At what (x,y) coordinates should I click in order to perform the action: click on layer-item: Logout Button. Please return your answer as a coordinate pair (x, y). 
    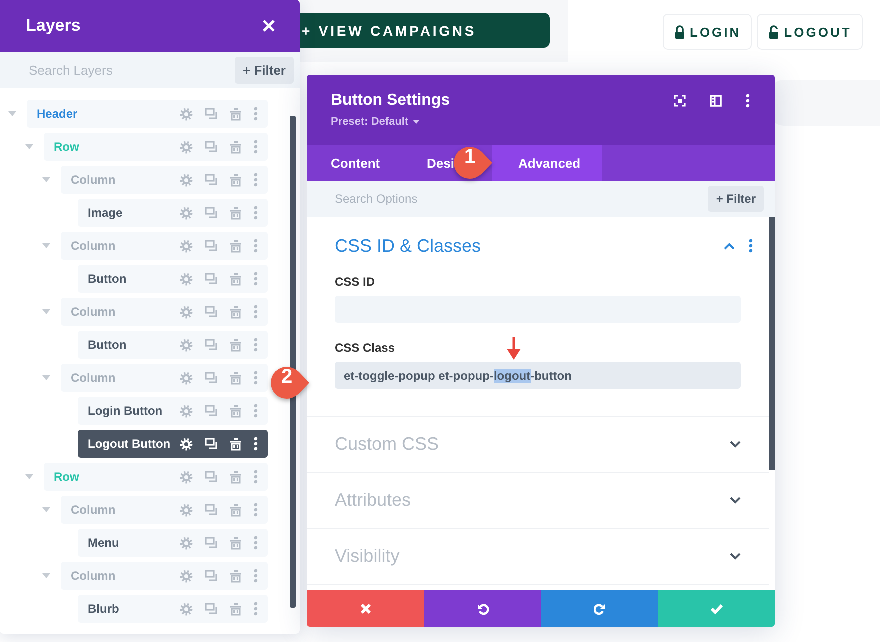
    Looking at the image, I should click on (173, 444).